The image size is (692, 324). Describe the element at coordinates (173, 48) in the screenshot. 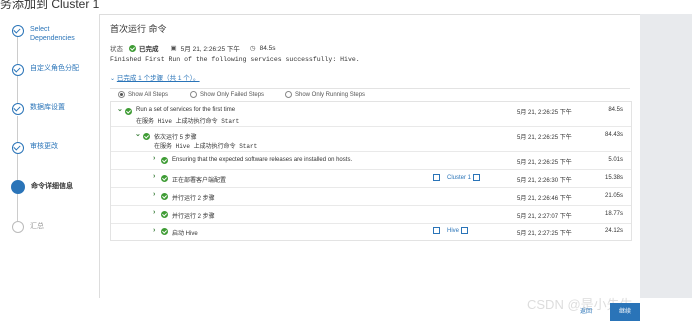

I see `calendar-icon: ▣` at that location.